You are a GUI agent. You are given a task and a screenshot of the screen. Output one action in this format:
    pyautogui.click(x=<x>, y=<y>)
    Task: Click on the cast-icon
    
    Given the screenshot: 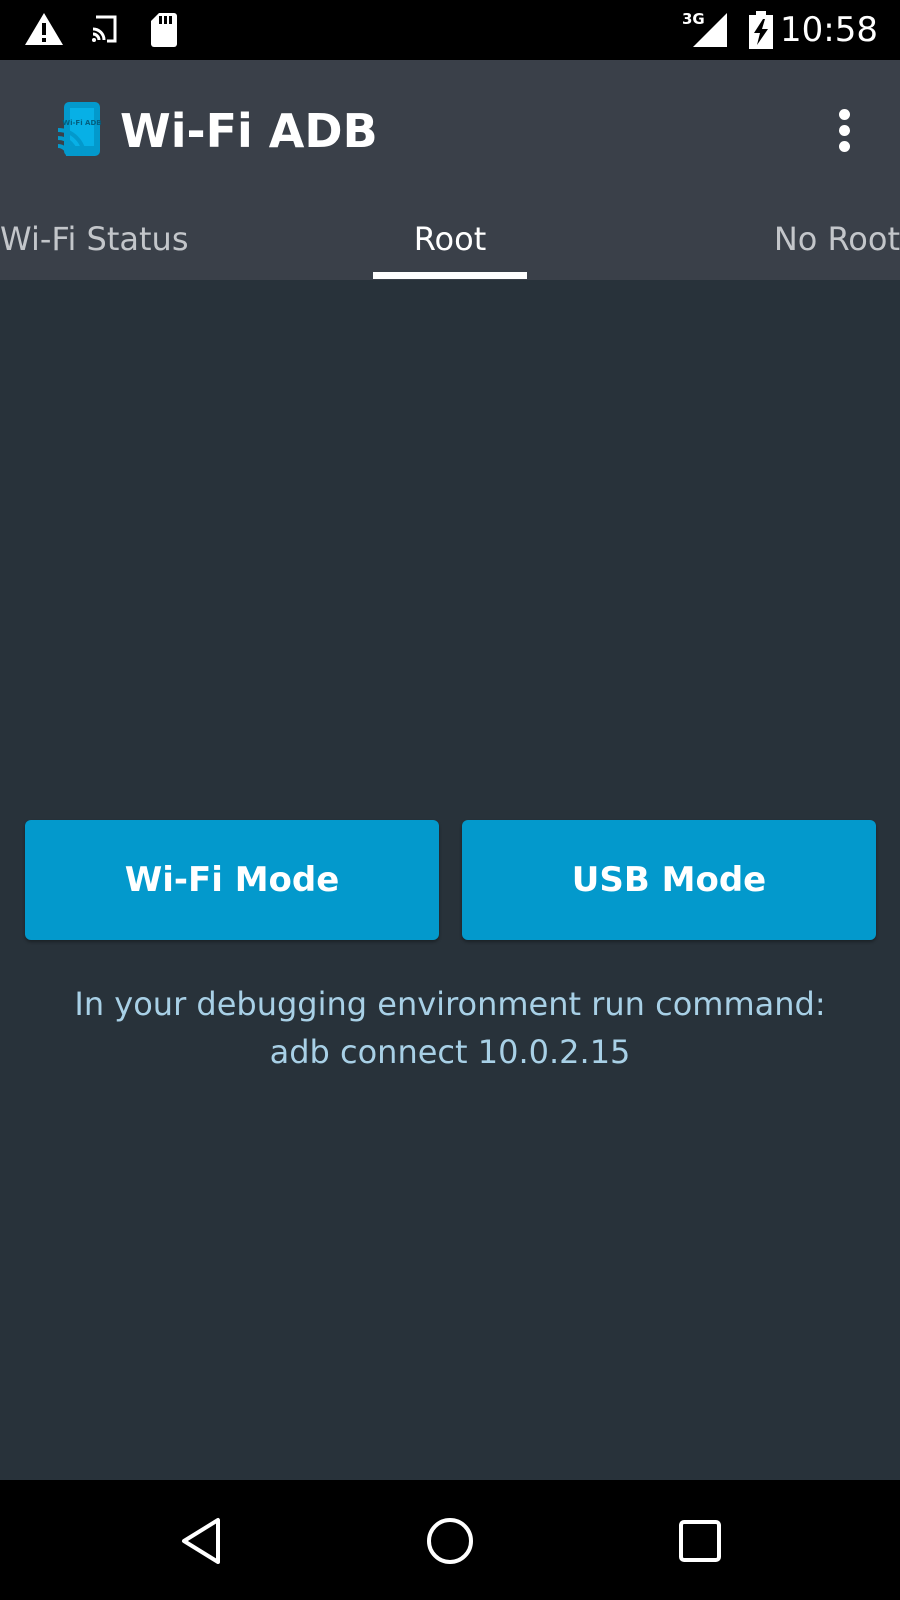 What is the action you would take?
    pyautogui.click(x=104, y=29)
    